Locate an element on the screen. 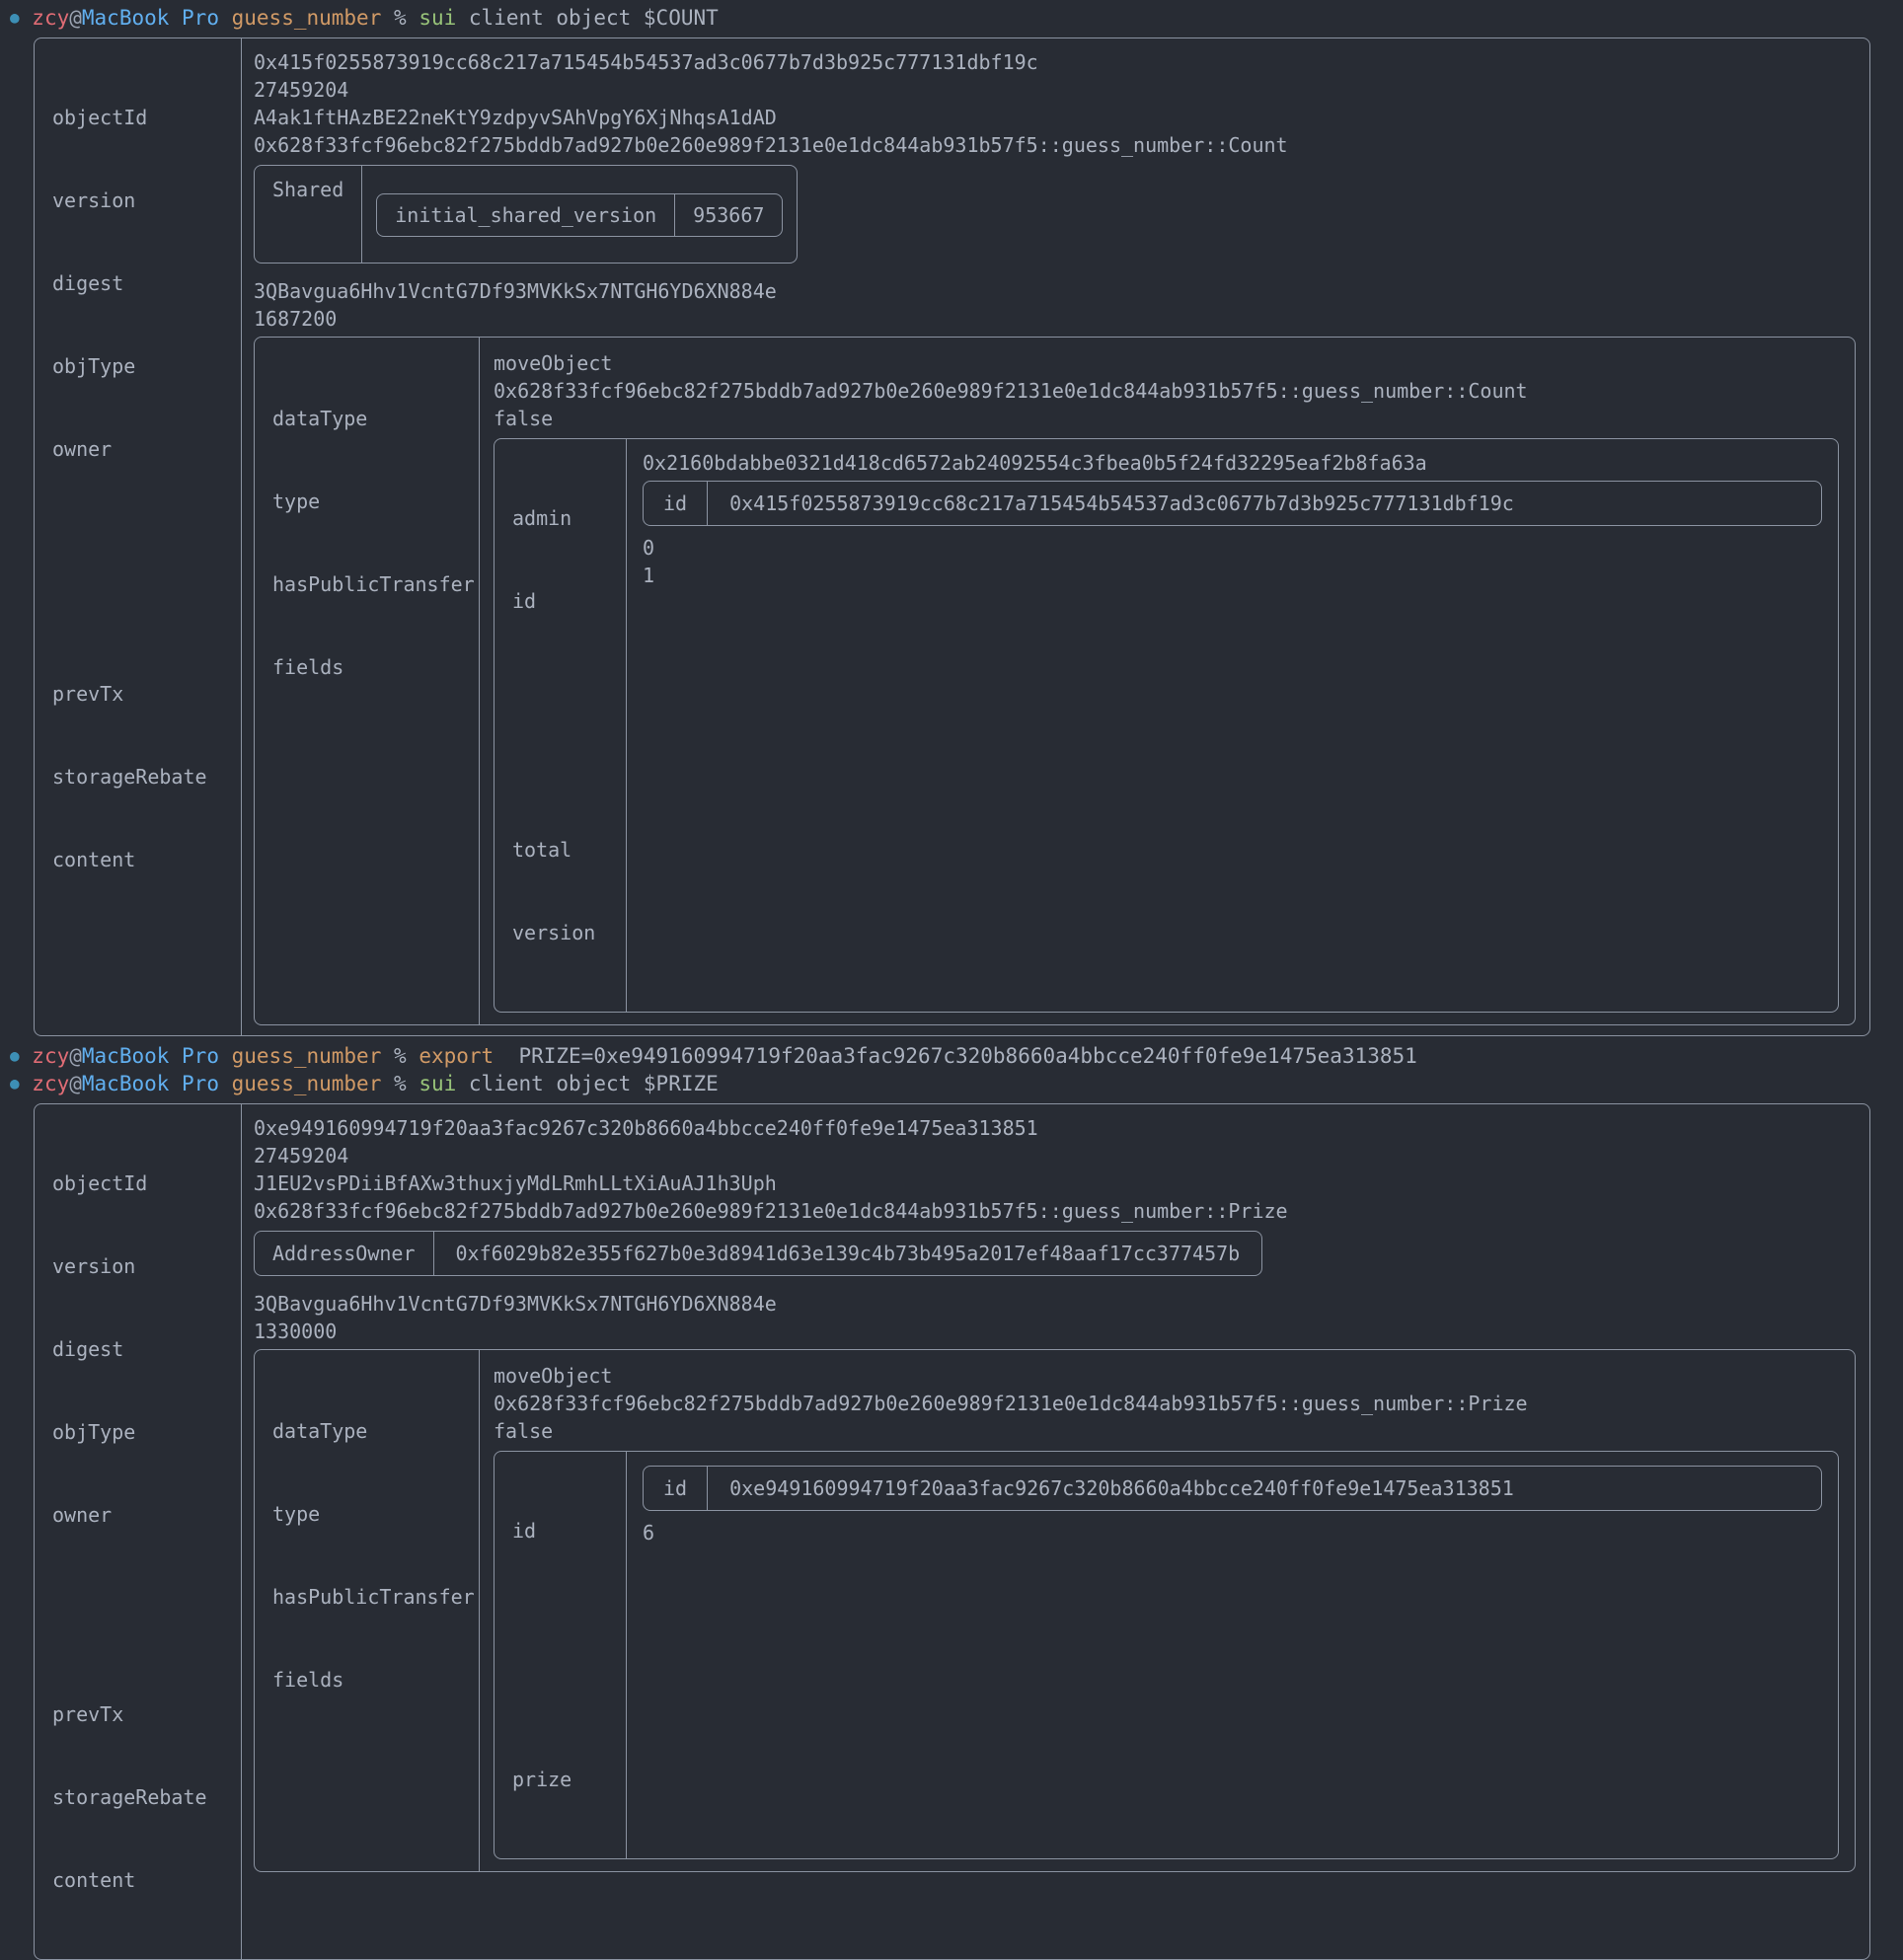  owner-spacer is located at coordinates (139, 571).